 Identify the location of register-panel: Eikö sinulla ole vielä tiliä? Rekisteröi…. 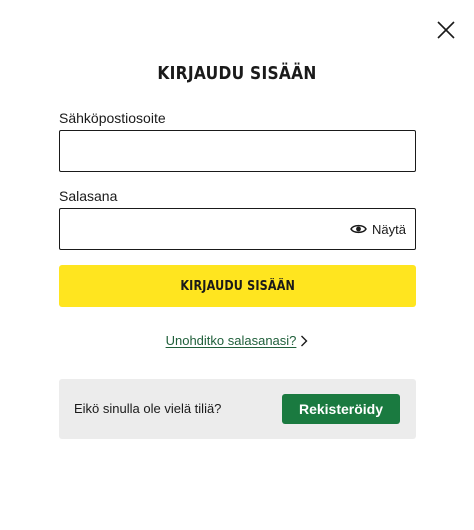
(237, 409).